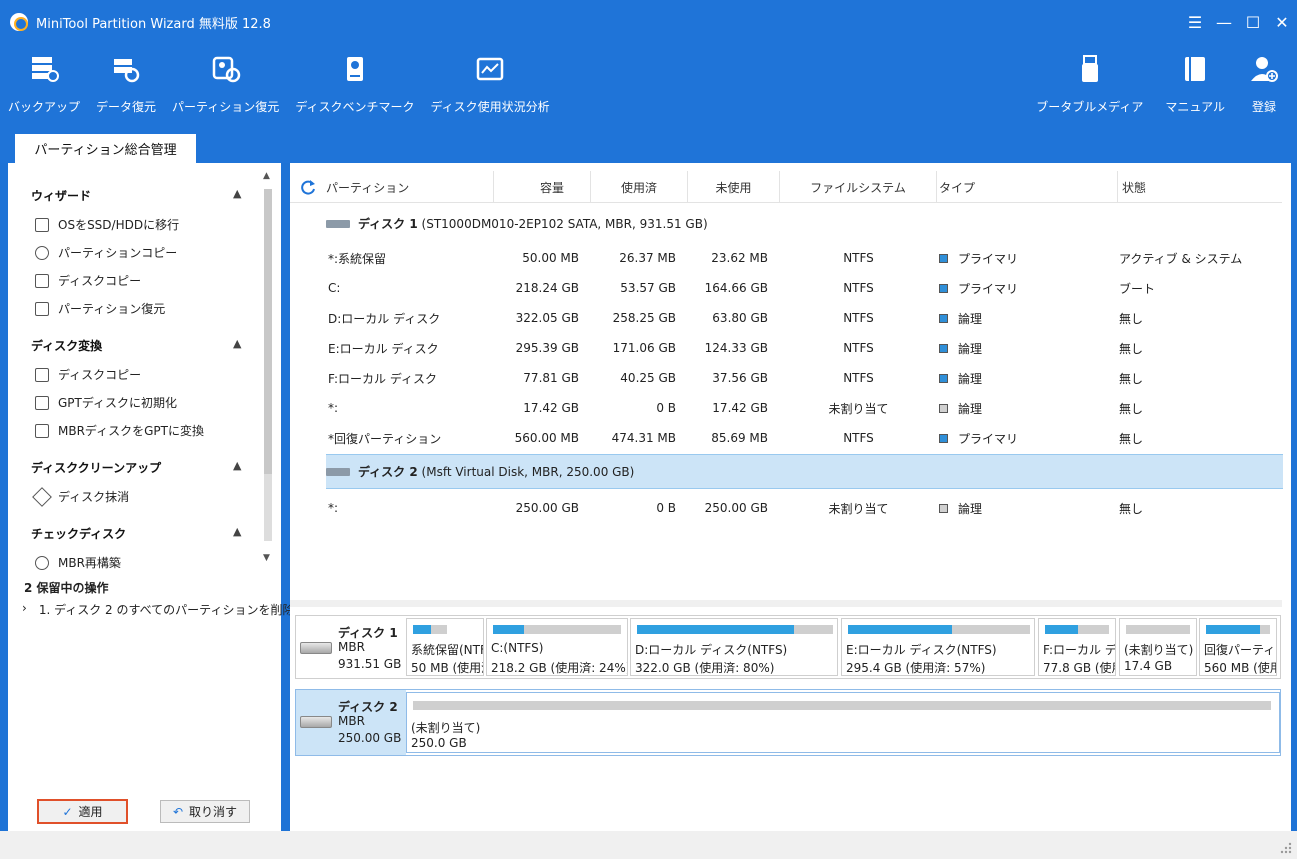 This screenshot has height=859, width=1297. I want to click on scroll-up-icon: ▲, so click(266, 176).